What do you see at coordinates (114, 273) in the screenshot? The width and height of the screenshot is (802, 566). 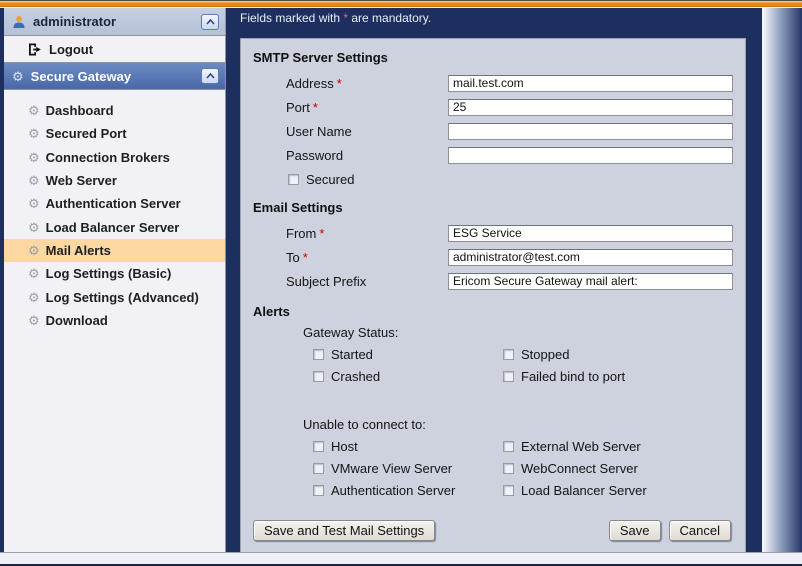 I see `sidebar-item-log-settings-basic: ⚙ Log Settings (Basic)` at bounding box center [114, 273].